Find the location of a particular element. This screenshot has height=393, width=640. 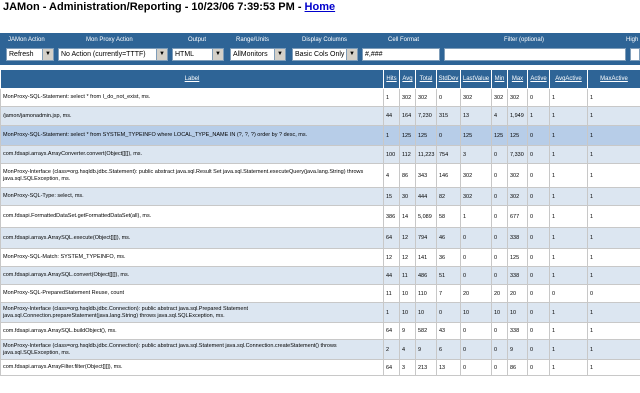

column-header-lastvalue: LastValue is located at coordinates (476, 79).